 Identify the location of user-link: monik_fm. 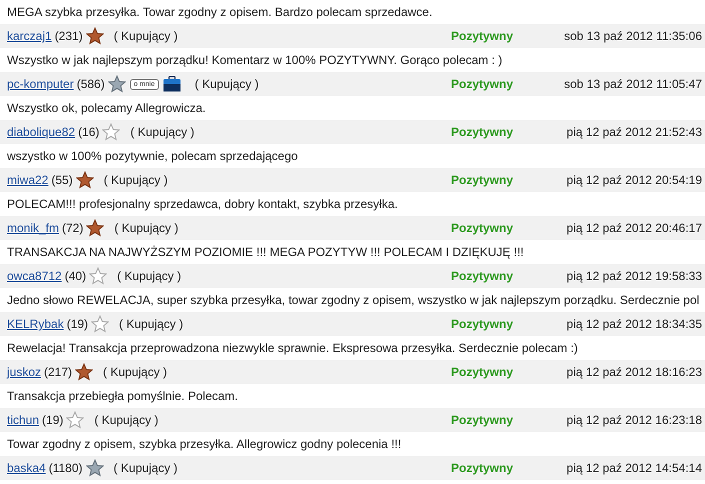
(33, 228).